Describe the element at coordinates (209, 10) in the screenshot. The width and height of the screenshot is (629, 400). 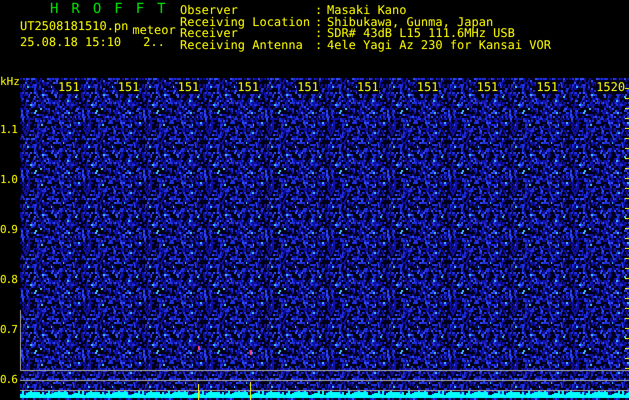
I see `info-label: Observer` at that location.